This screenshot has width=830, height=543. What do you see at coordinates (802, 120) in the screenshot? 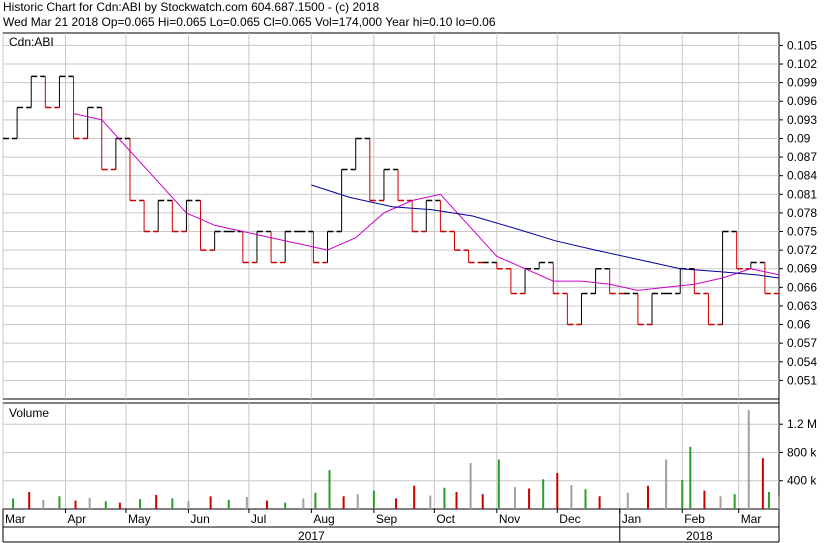
I see `price-y-tick-label: 0.093` at bounding box center [802, 120].